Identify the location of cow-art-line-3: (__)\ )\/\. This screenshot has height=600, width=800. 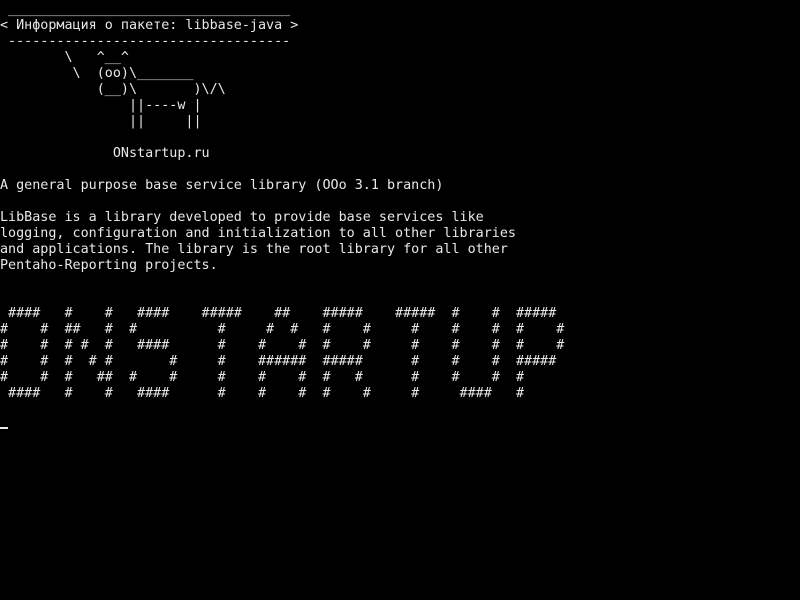
(113, 89).